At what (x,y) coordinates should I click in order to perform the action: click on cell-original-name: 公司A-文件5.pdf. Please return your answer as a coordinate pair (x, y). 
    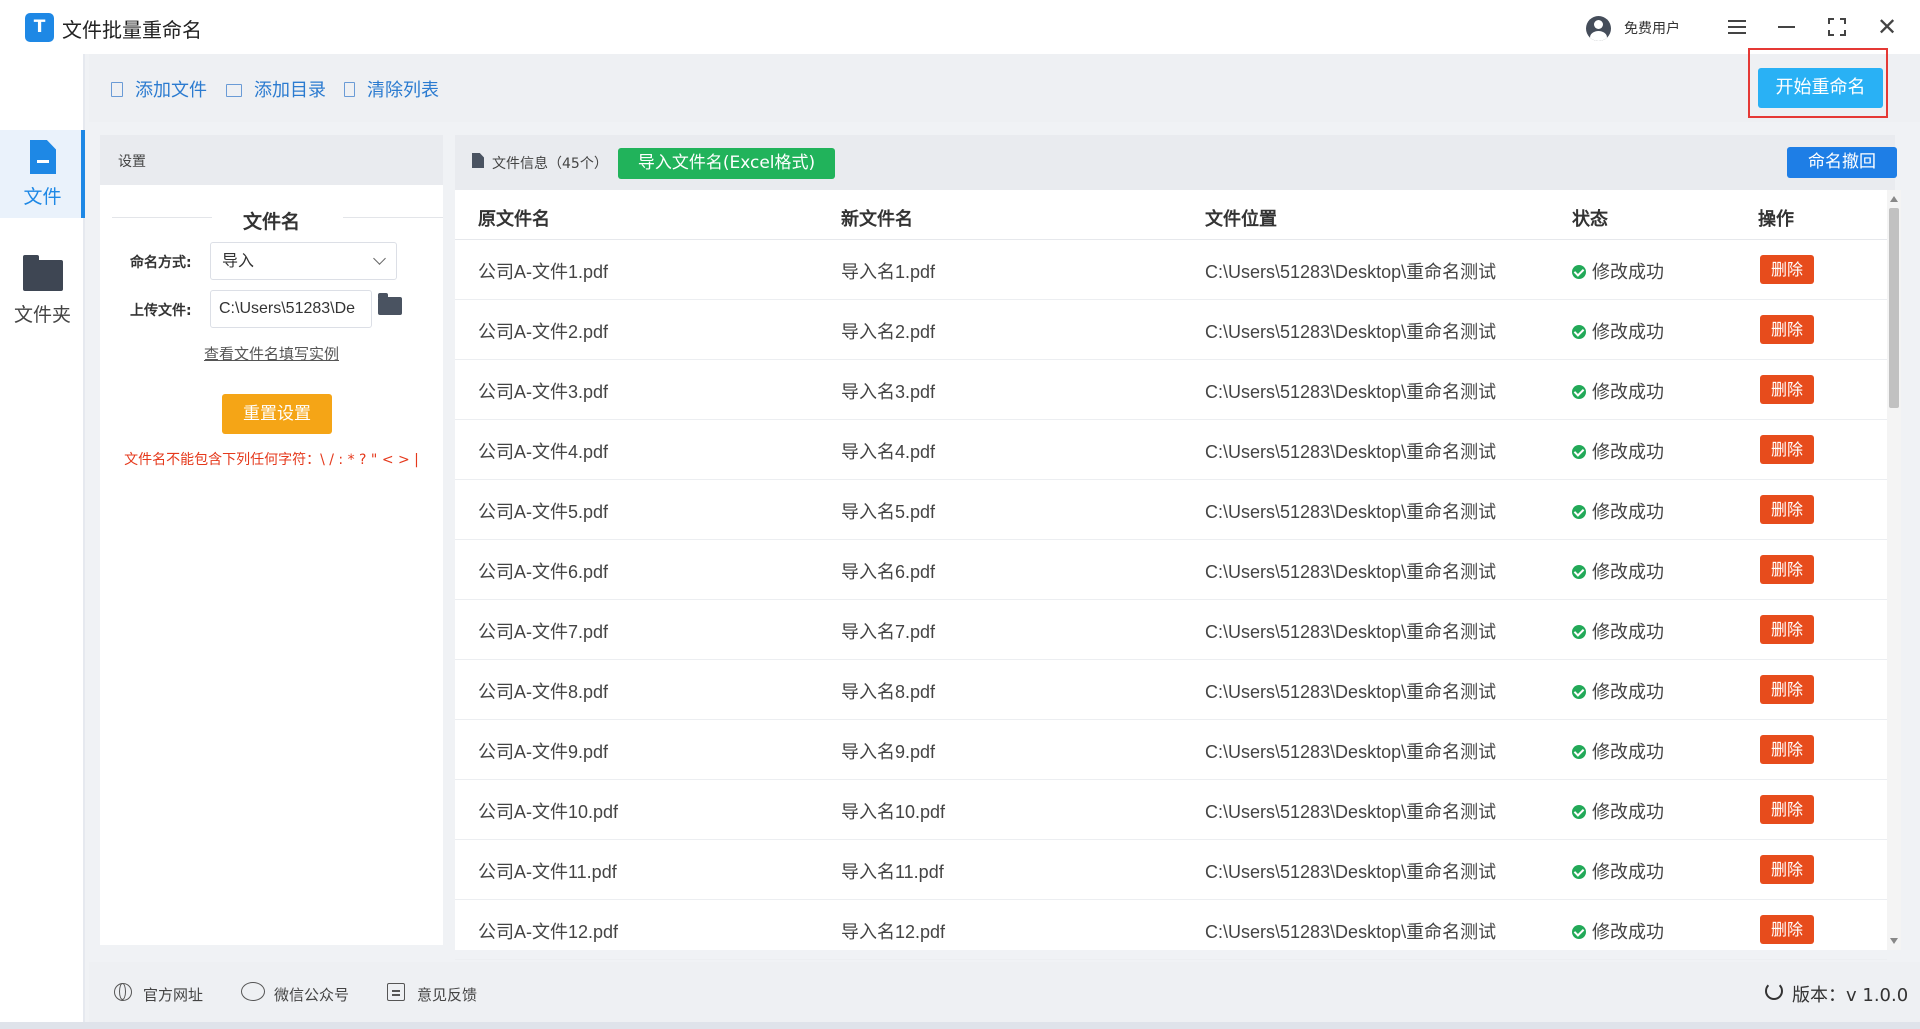
    Looking at the image, I should click on (543, 512).